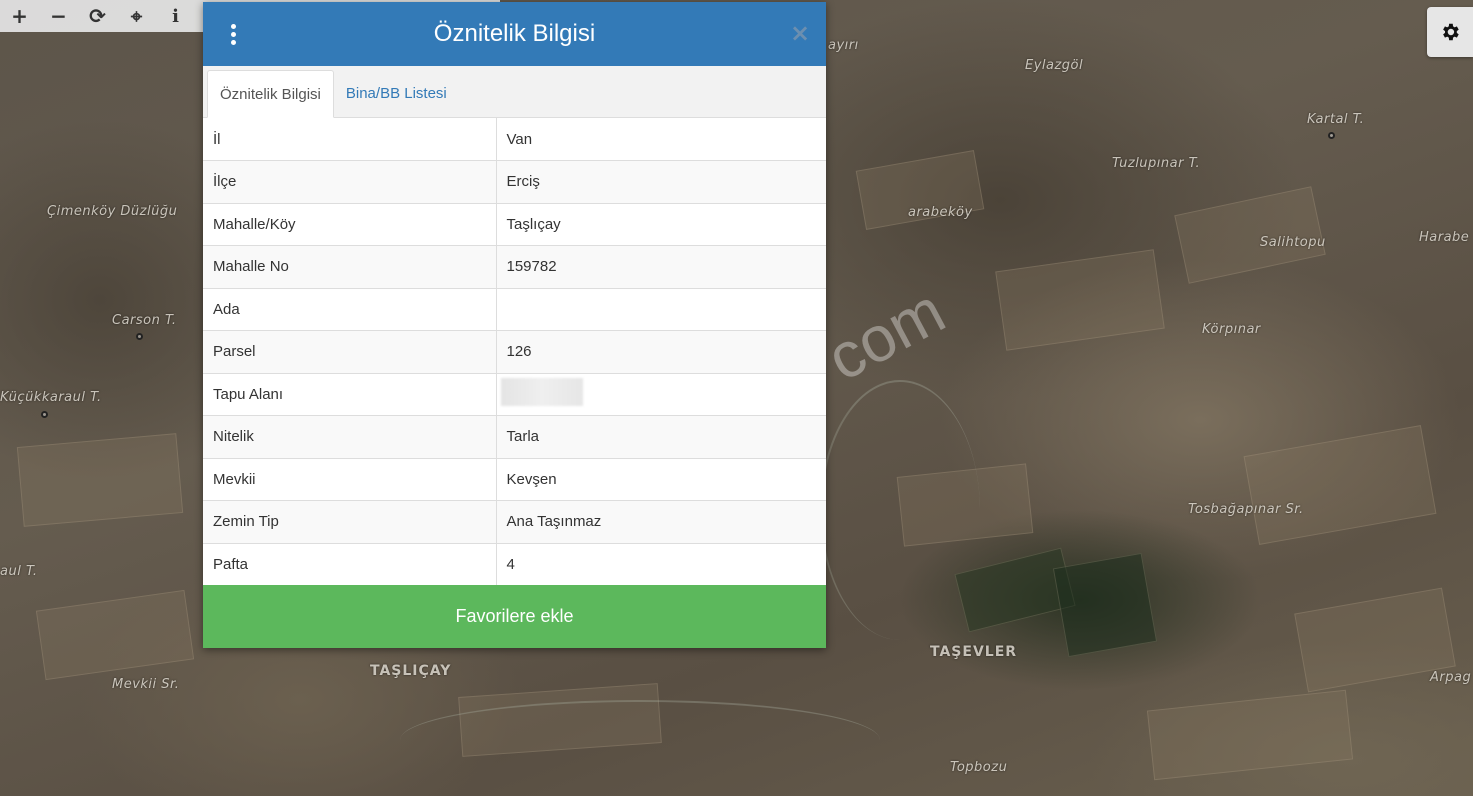 The width and height of the screenshot is (1473, 796). What do you see at coordinates (800, 33) in the screenshot?
I see `close-icon: ×` at bounding box center [800, 33].